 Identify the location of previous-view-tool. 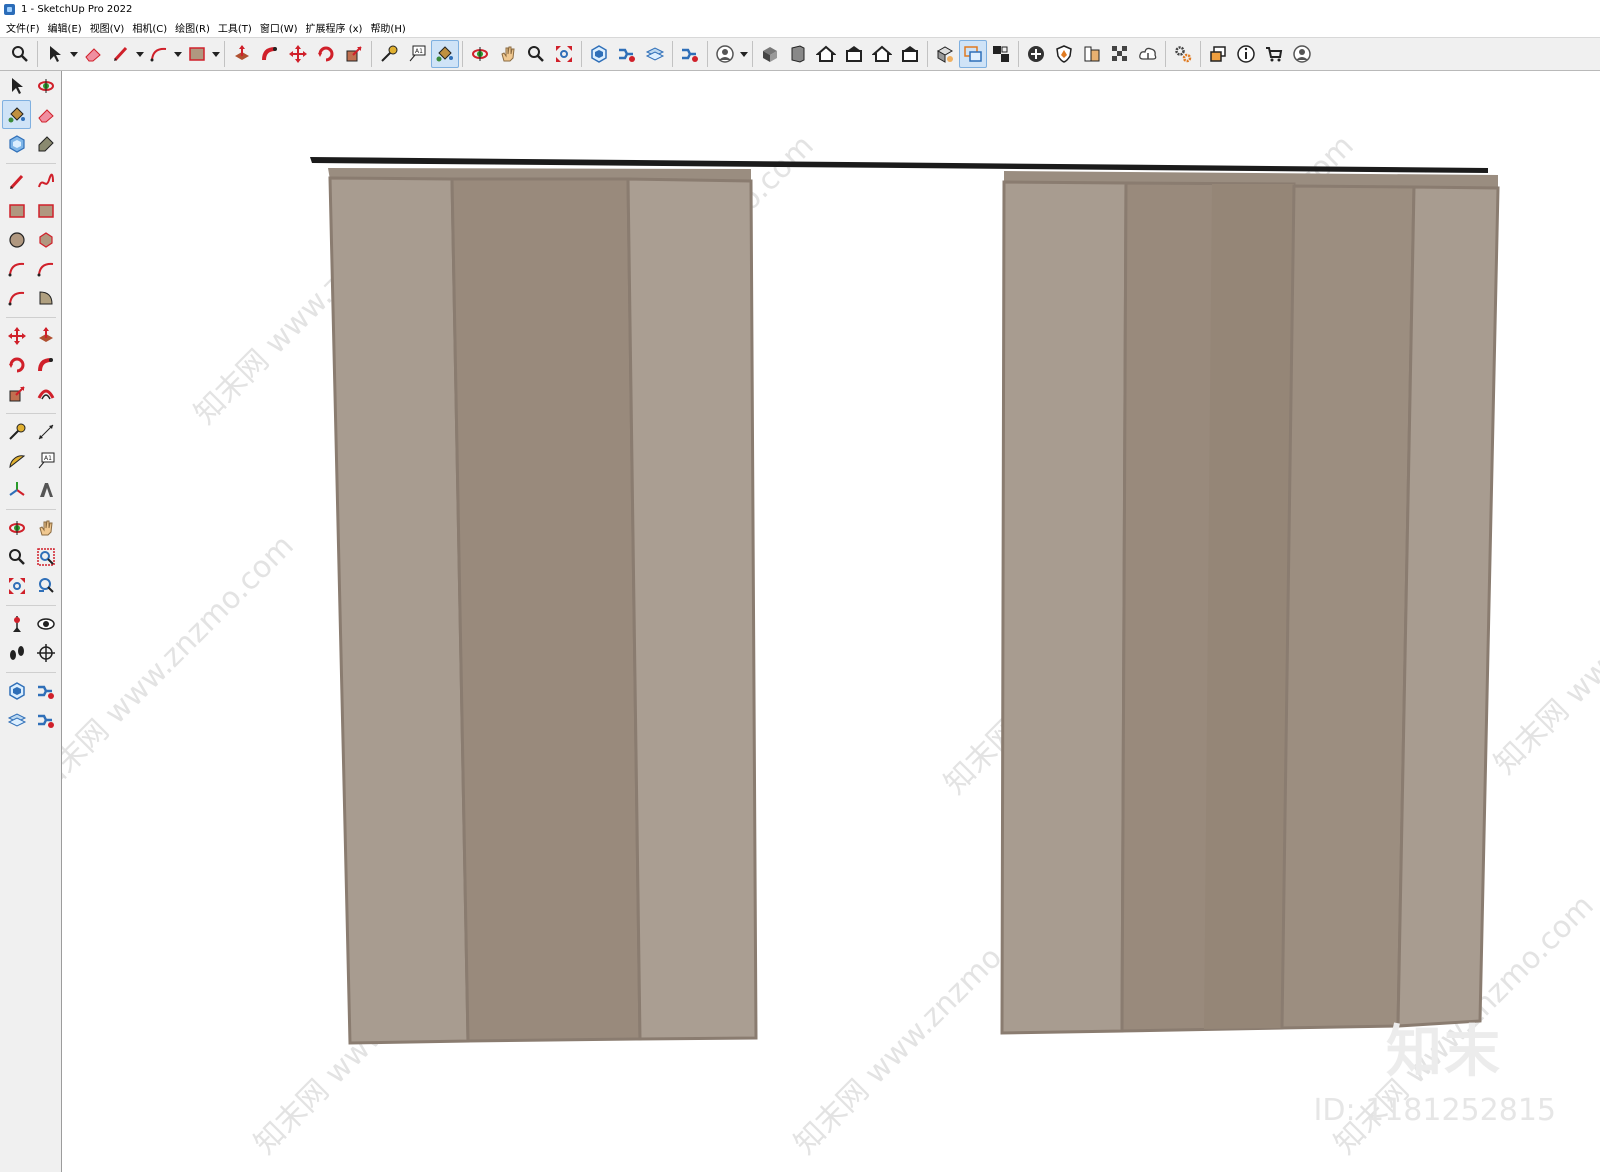
(45, 585).